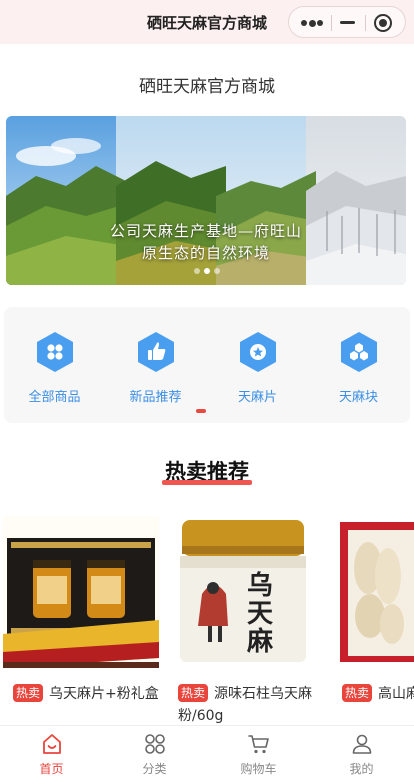 Image resolution: width=414 pixels, height=780 pixels. Describe the element at coordinates (362, 744) in the screenshot. I see `user-icon` at that location.